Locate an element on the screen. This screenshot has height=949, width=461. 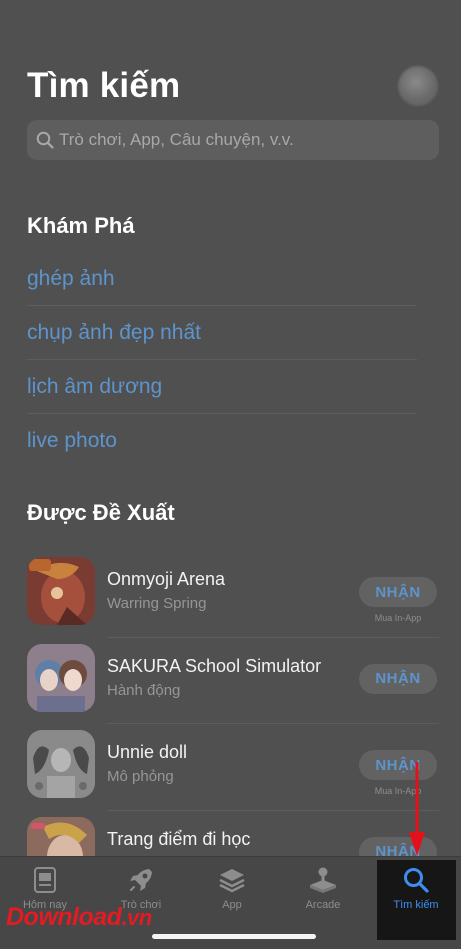
tab-label: Tìm kiếm is located at coordinates (416, 905).